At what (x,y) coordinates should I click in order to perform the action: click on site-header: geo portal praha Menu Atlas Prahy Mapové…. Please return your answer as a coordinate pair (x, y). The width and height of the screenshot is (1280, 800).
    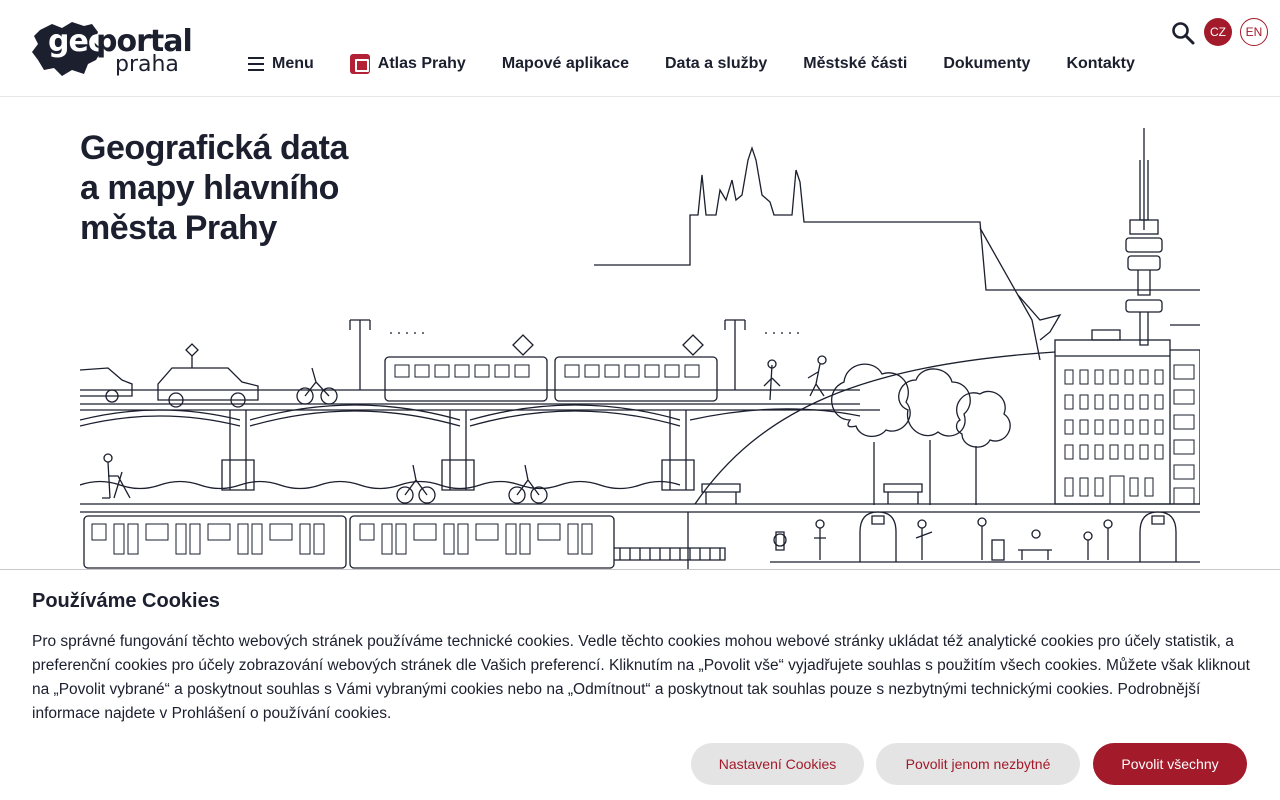
    Looking at the image, I should click on (640, 48).